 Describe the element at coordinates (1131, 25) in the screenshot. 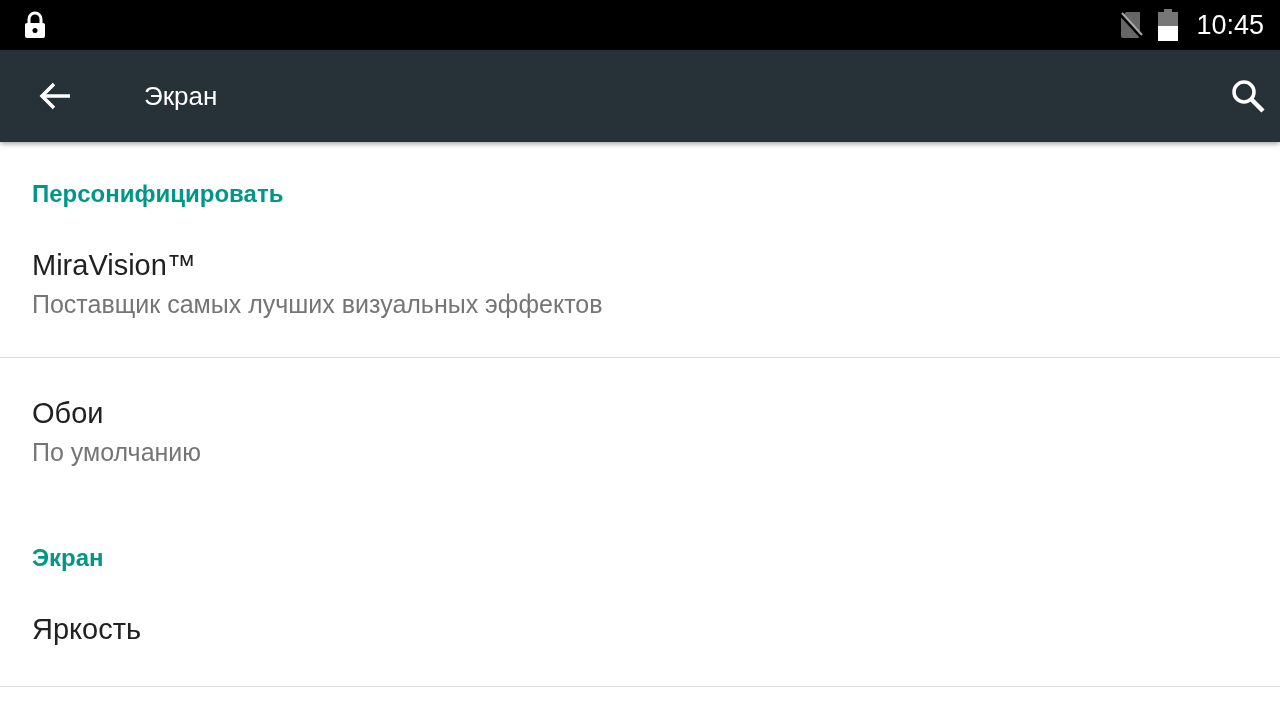

I see `no-sim-icon` at that location.